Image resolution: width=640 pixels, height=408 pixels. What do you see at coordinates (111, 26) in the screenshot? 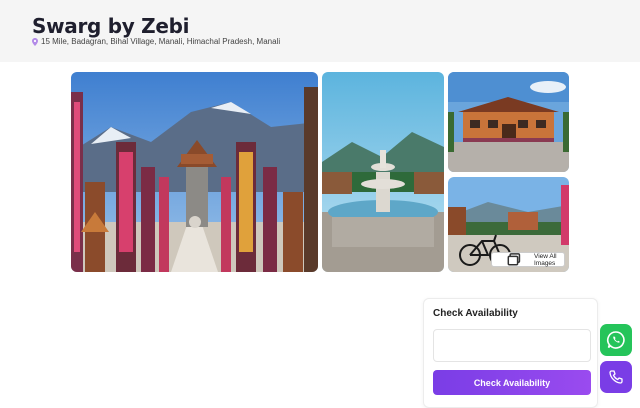
I see `property-title: Swarg by Zebi` at bounding box center [111, 26].